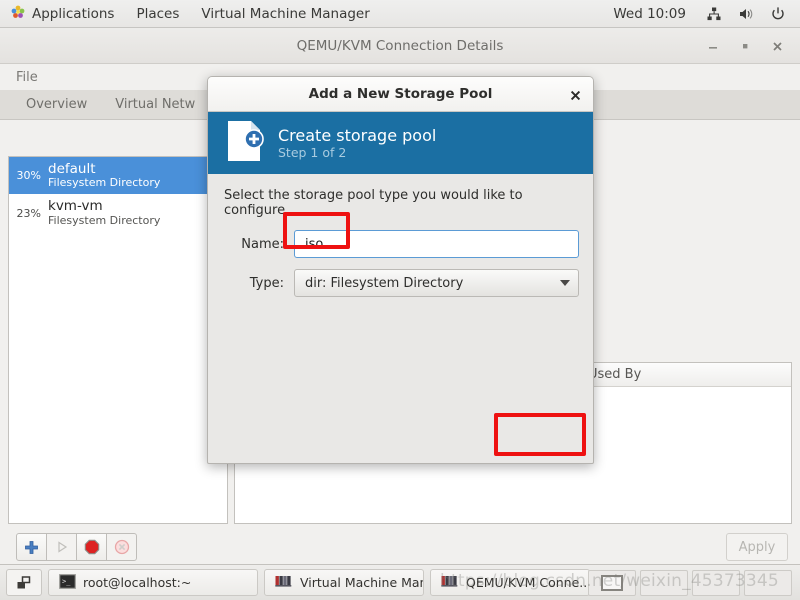 The image size is (800, 600). Describe the element at coordinates (91, 547) in the screenshot. I see `stop-pool-button` at that location.